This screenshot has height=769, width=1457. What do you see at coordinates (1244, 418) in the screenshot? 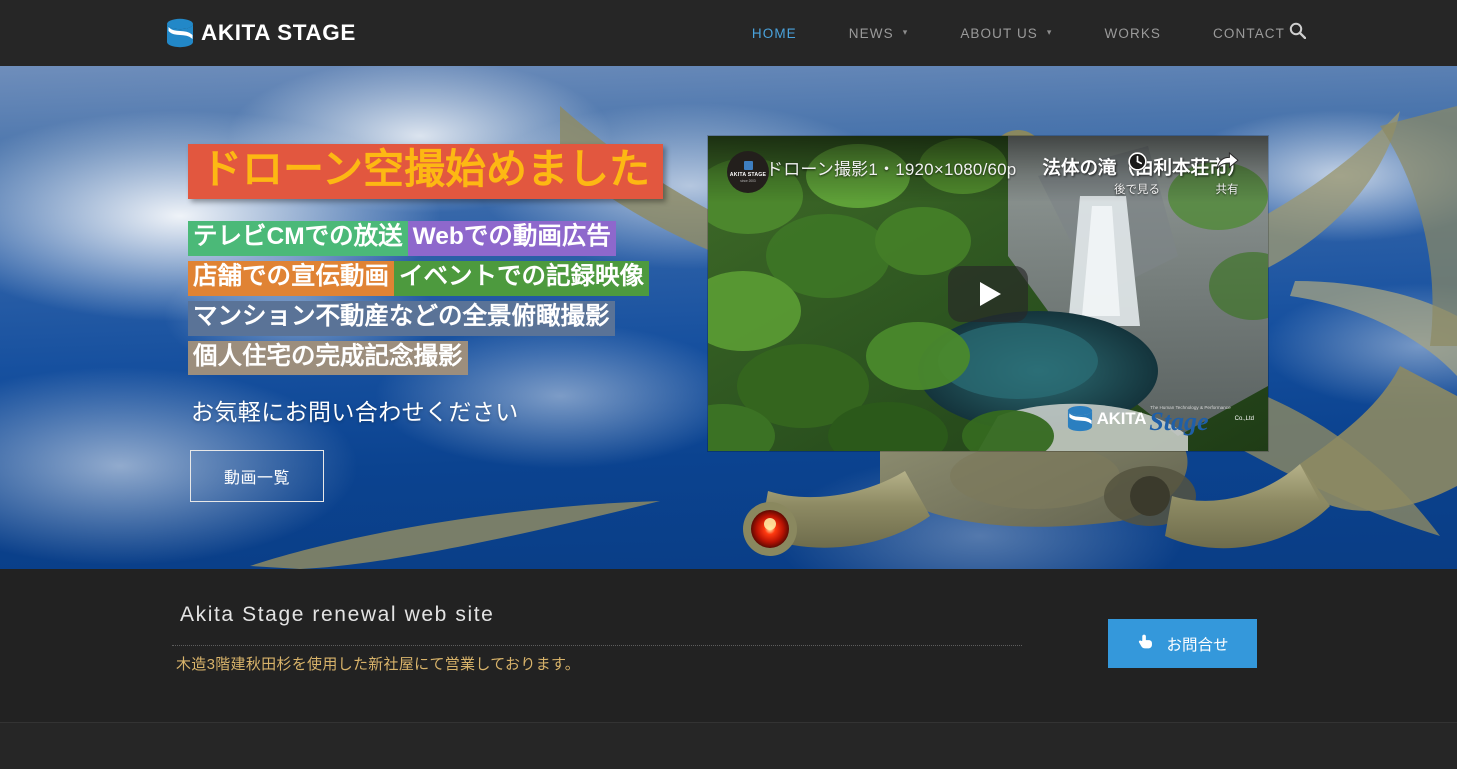
I see `watermark-co: Co.,Ltd` at bounding box center [1244, 418].